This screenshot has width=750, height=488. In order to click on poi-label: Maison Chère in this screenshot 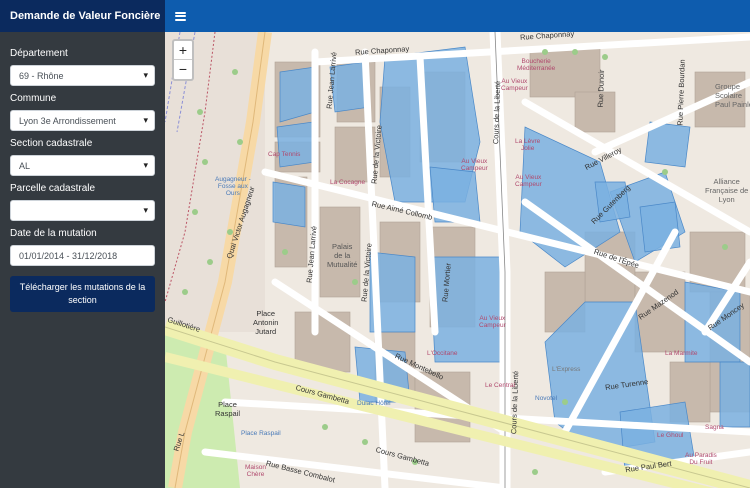, I will do `click(255, 471)`.